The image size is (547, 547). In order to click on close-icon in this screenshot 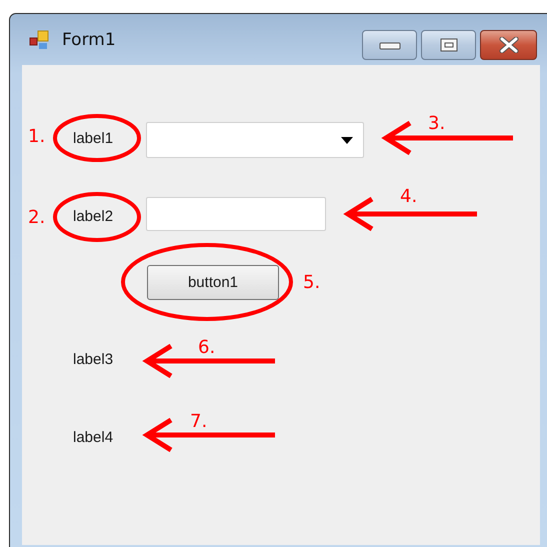, I will do `click(509, 45)`.